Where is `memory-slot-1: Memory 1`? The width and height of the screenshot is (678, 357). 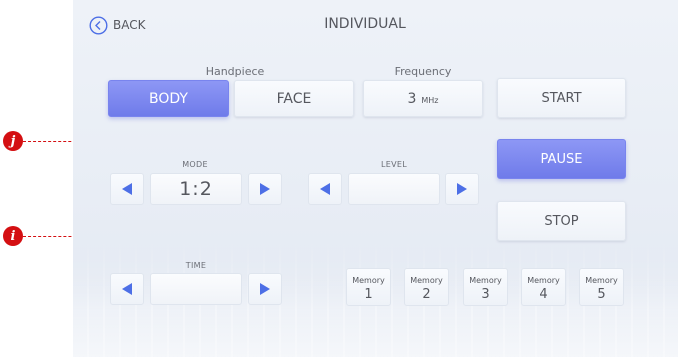 memory-slot-1: Memory 1 is located at coordinates (368, 287).